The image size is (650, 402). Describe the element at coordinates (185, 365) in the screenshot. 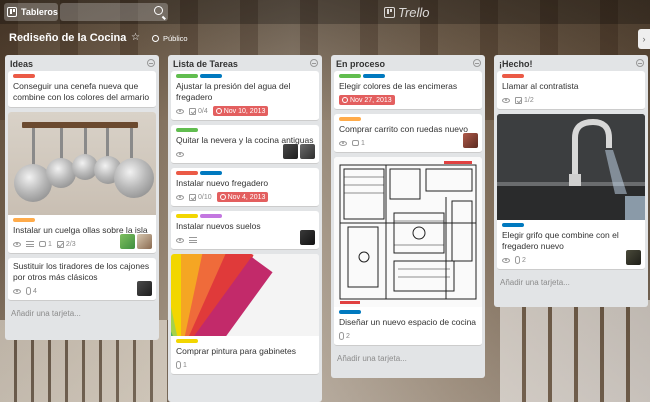

I see `attachment-count: 1` at that location.